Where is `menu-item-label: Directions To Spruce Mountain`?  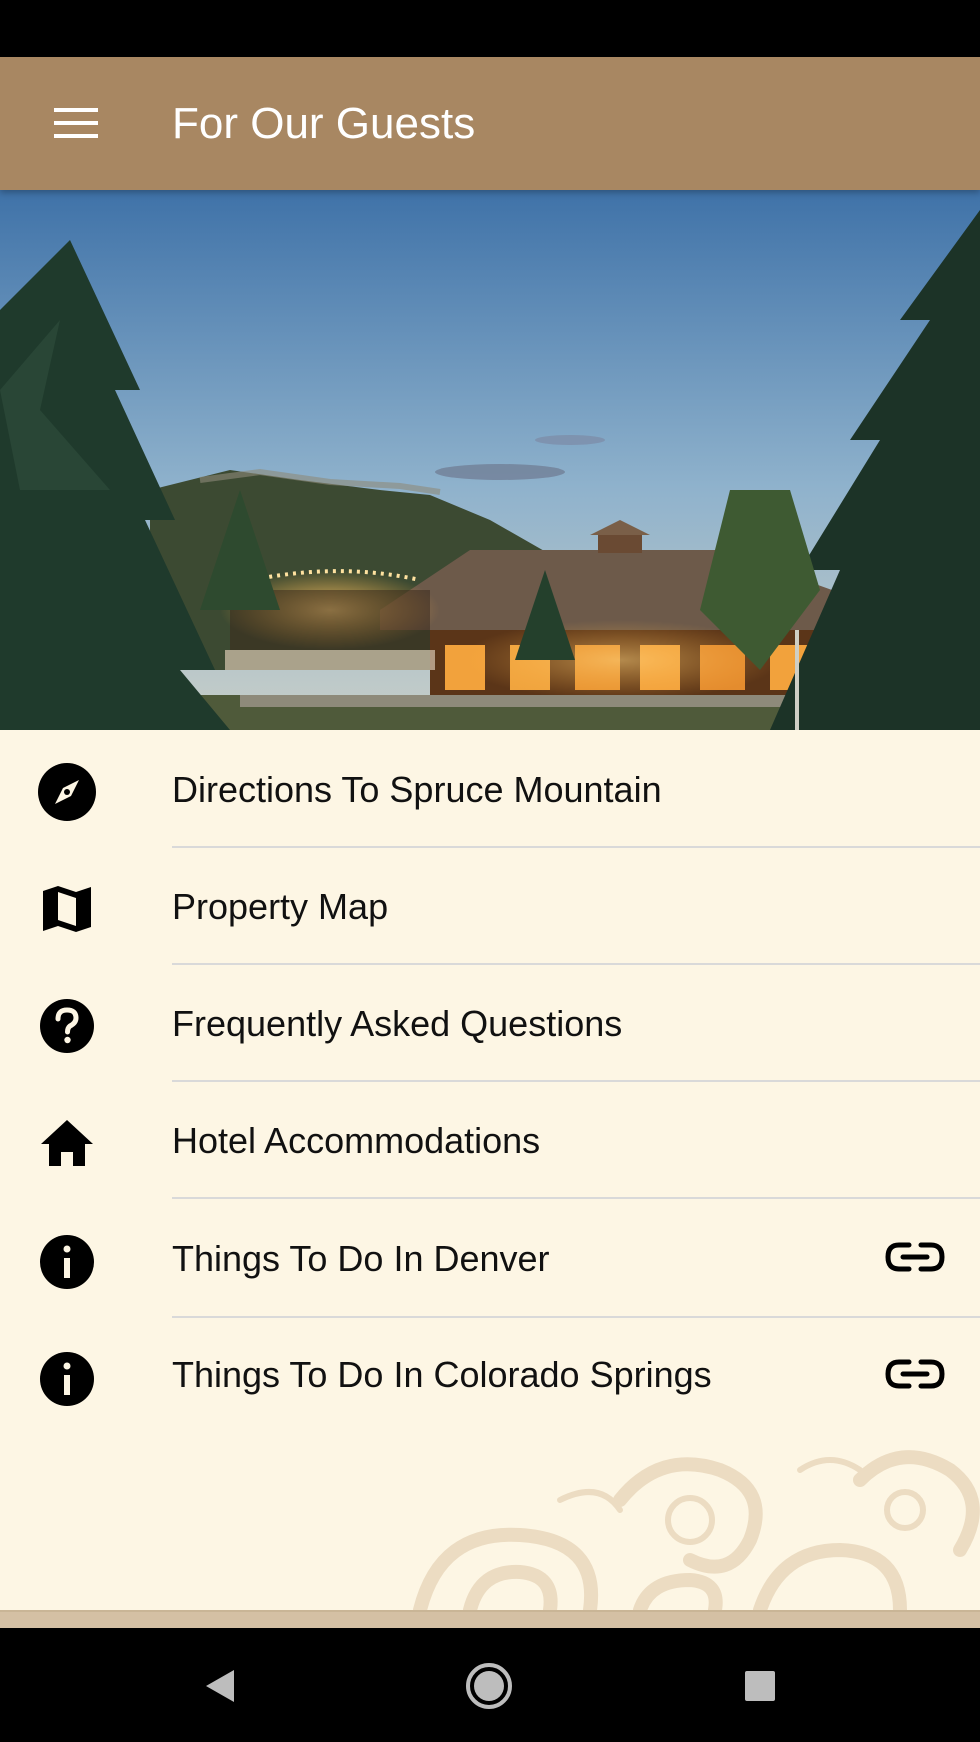 menu-item-label: Directions To Spruce Mountain is located at coordinates (417, 789).